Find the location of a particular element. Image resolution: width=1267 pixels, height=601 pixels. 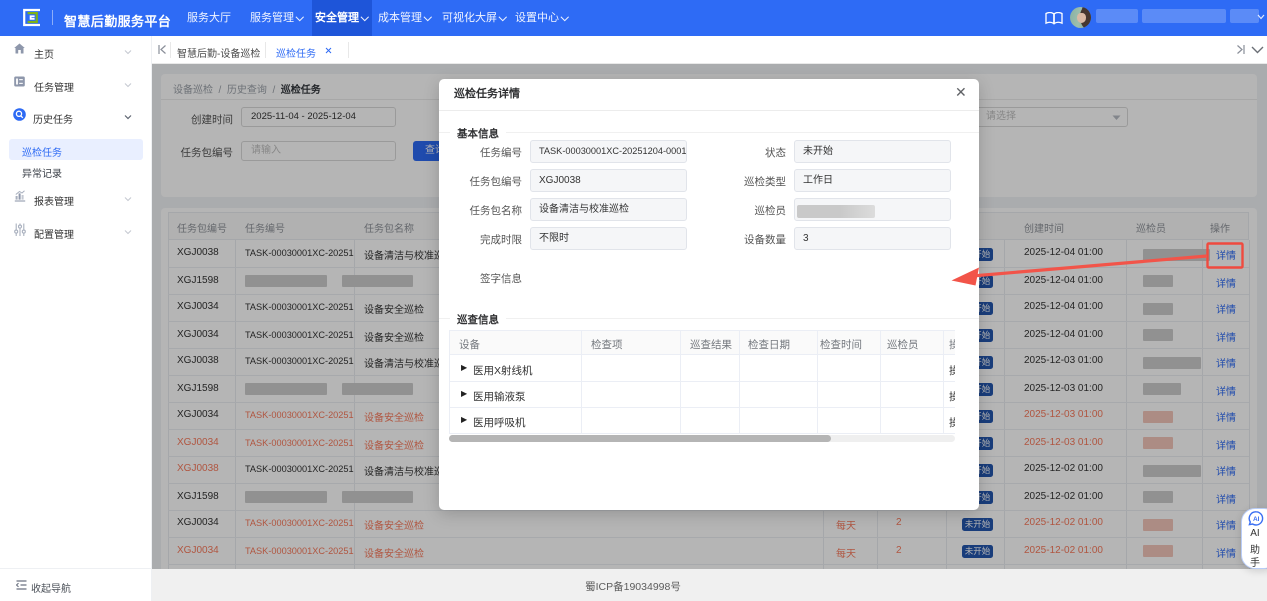

svg-text: AI is located at coordinates (1256, 519).